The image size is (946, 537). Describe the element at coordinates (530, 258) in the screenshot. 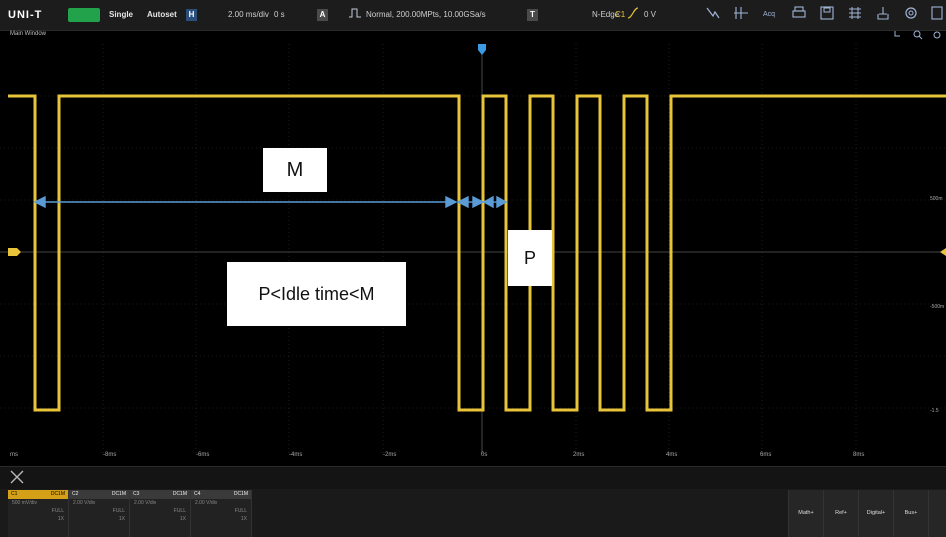

I see `callout-p: P` at that location.